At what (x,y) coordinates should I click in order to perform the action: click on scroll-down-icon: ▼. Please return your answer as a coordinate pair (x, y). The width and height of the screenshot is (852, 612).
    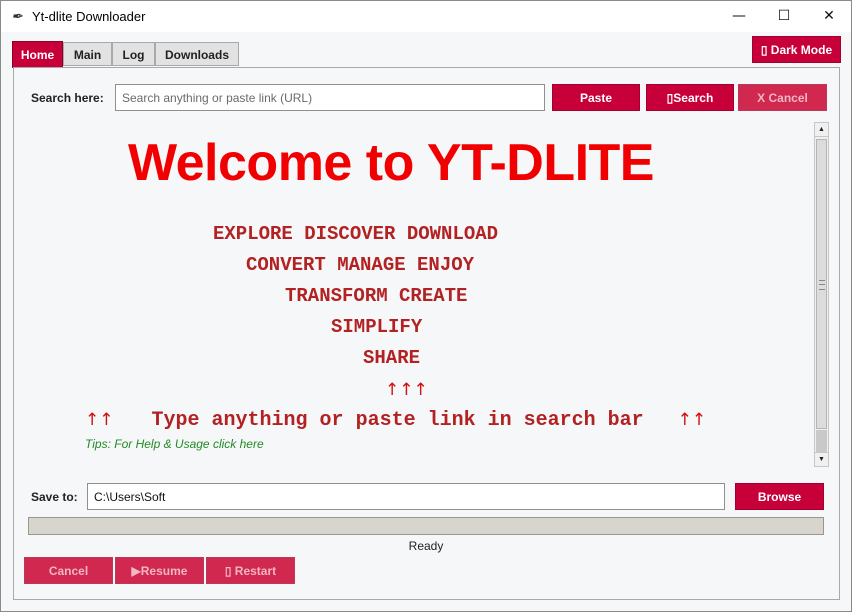
    Looking at the image, I should click on (821, 459).